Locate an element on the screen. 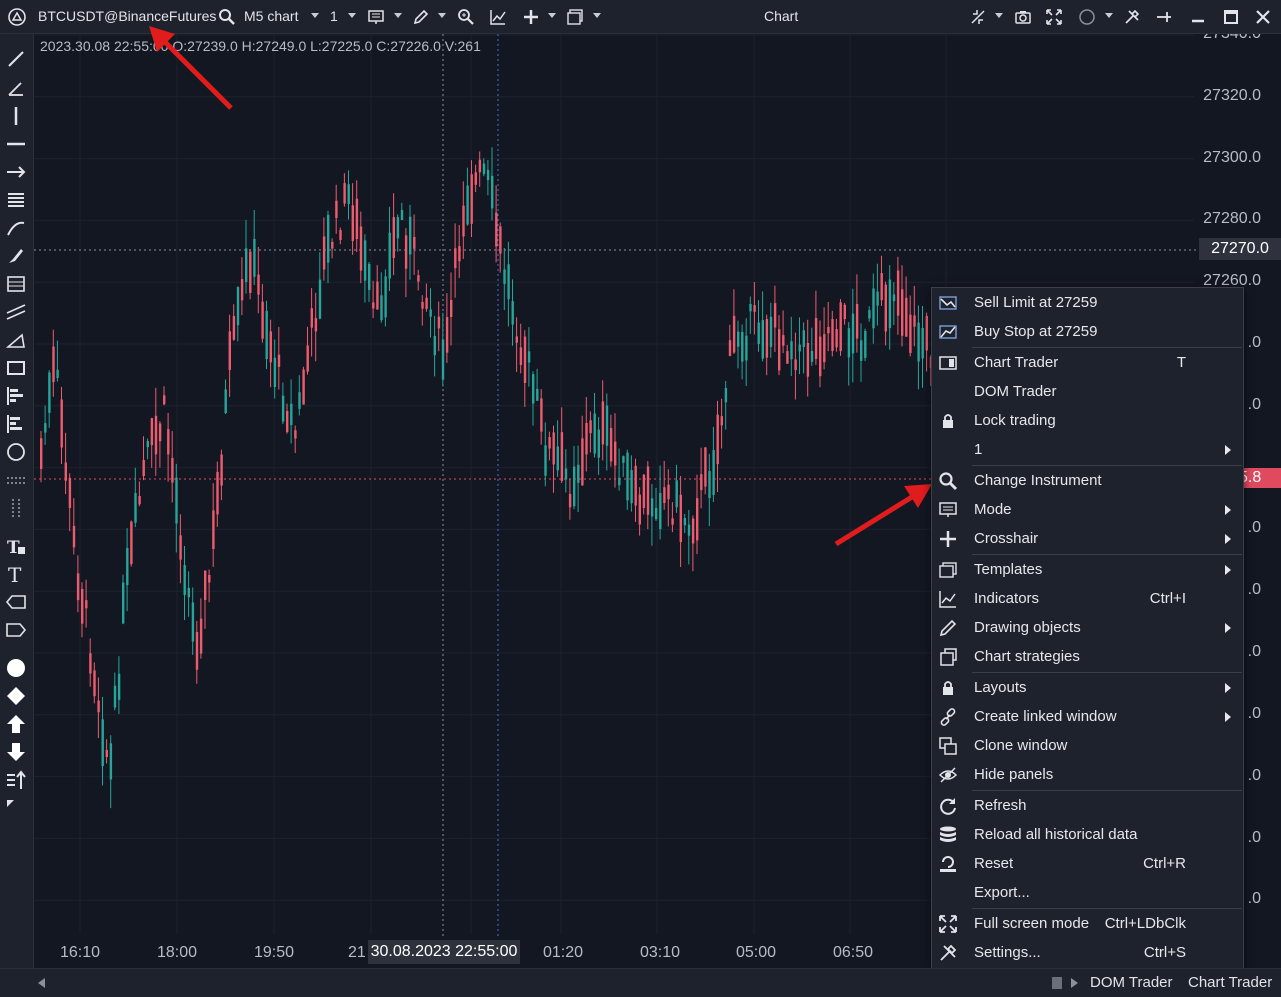 This screenshot has width=1281, height=997. channel-icon is located at coordinates (16, 312).